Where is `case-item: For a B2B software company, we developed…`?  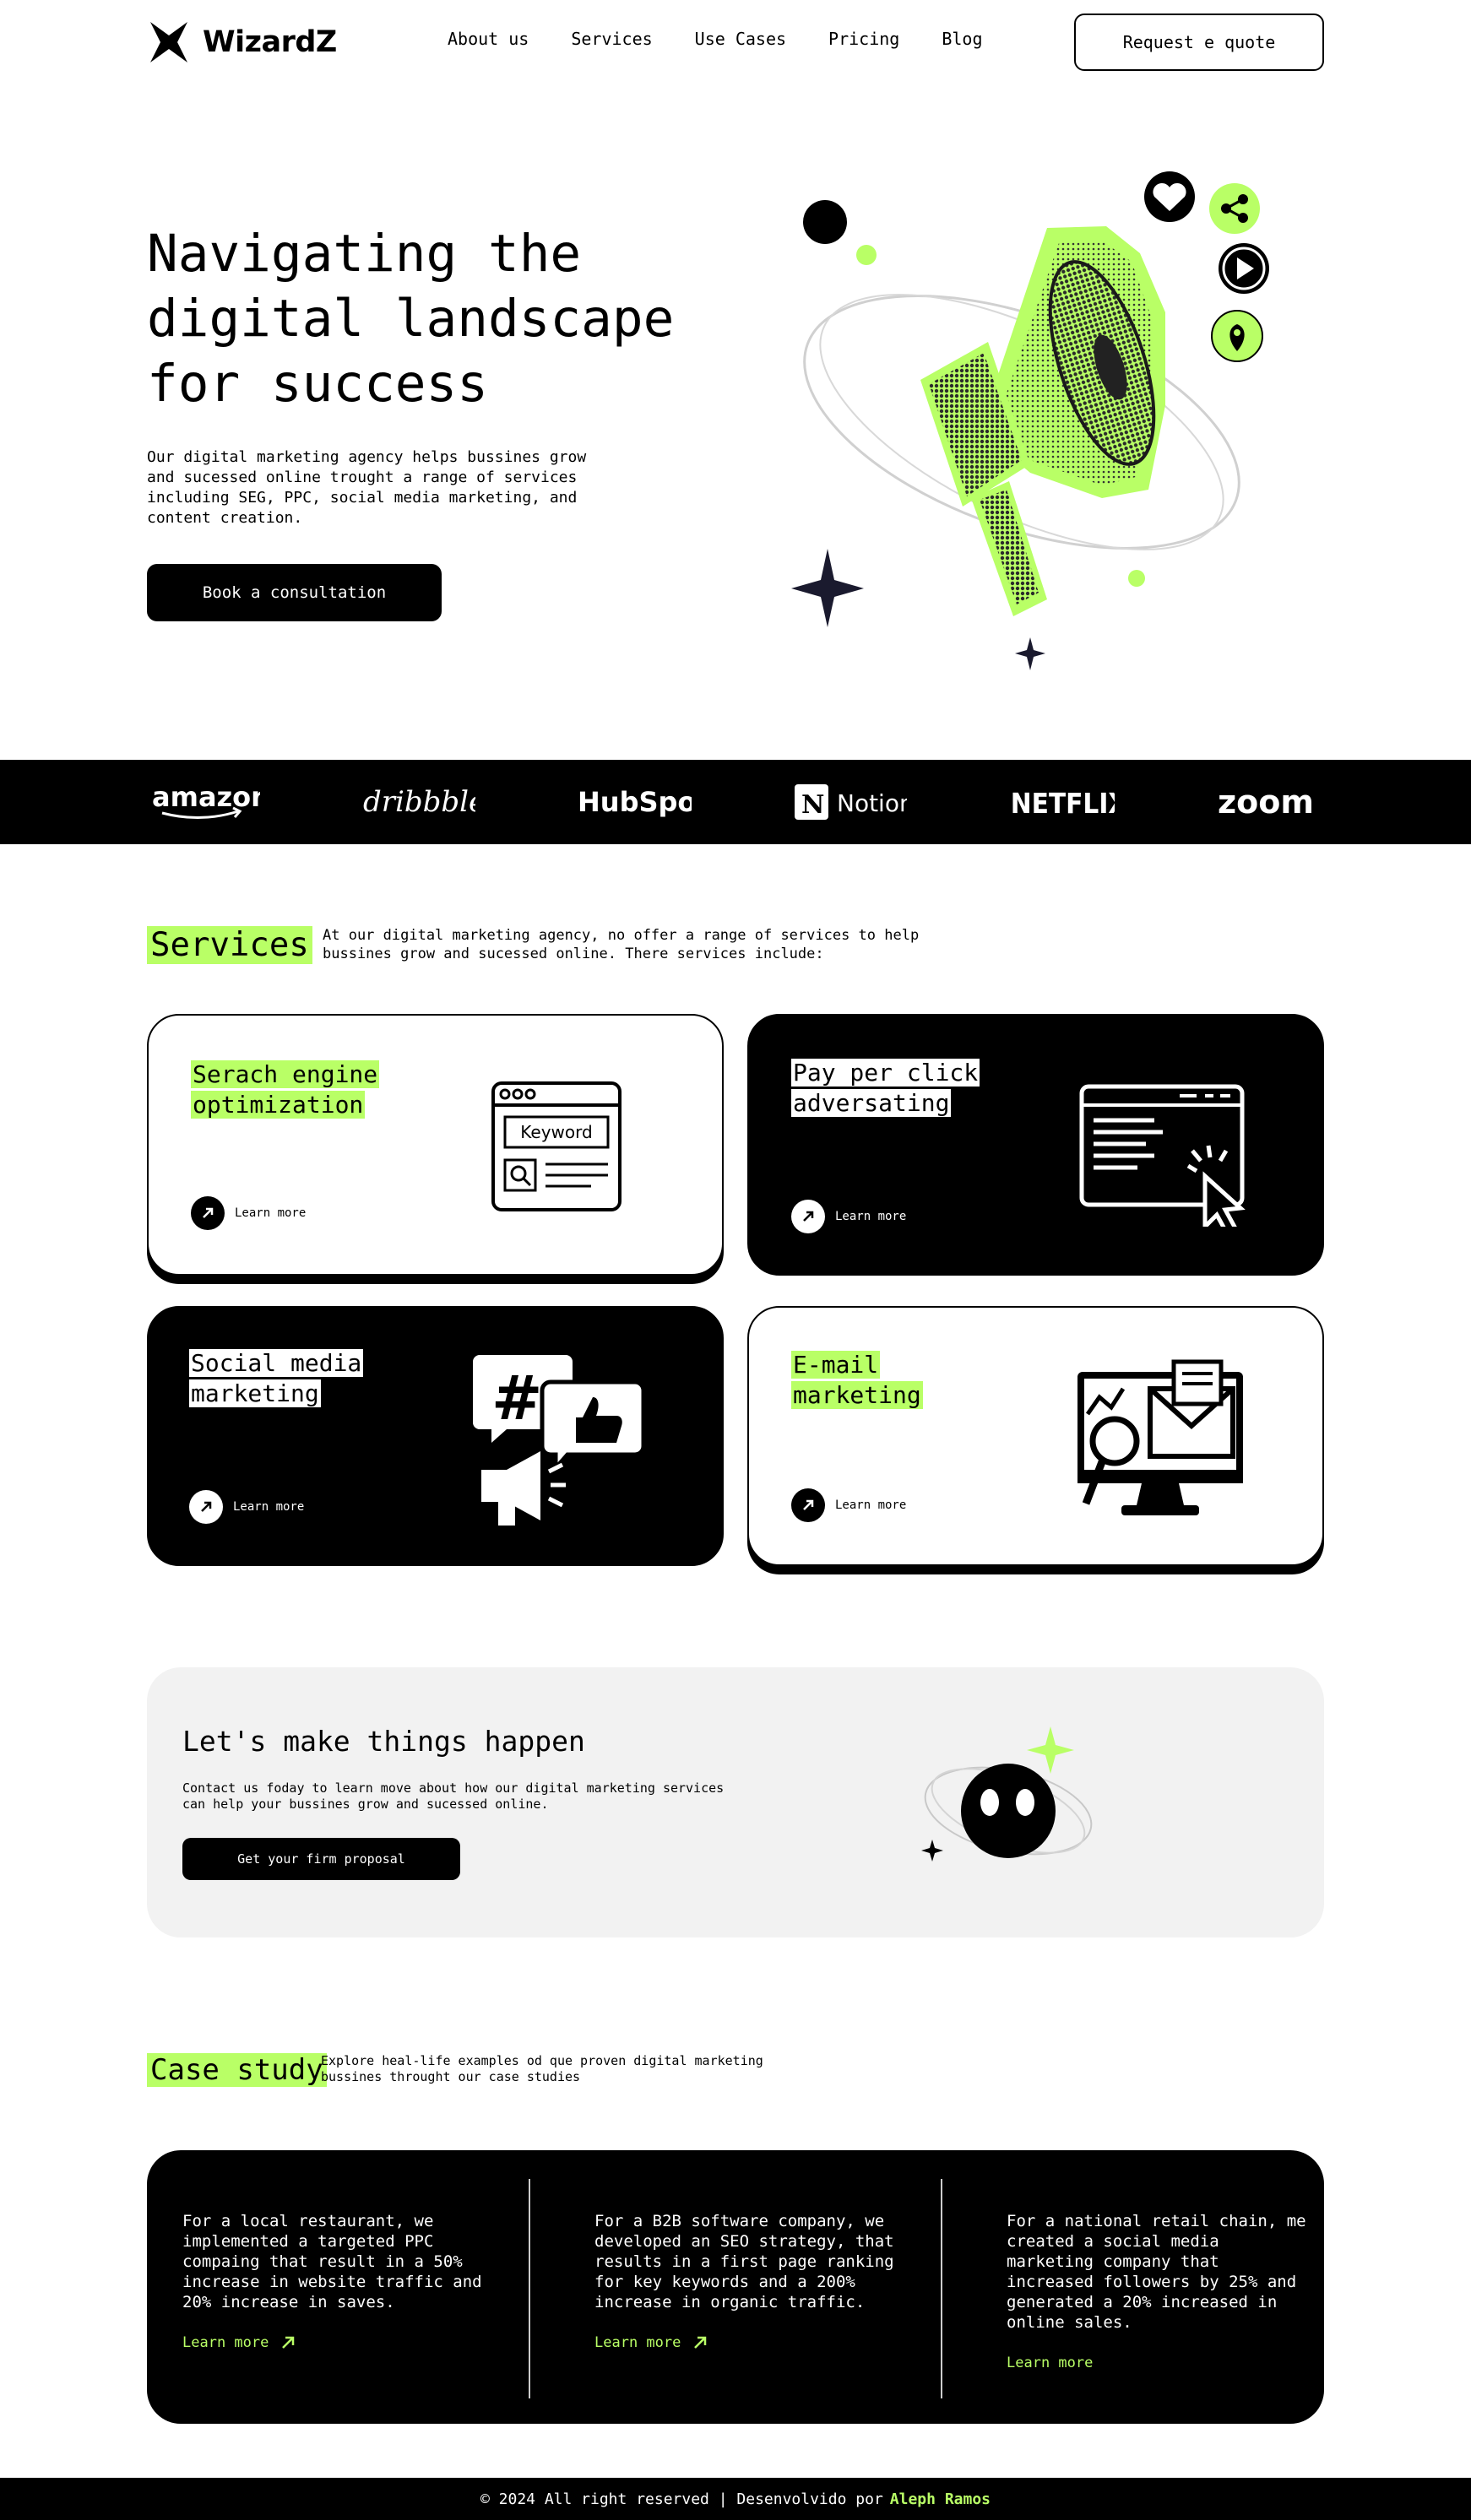 case-item: For a B2B software company, we developed… is located at coordinates (746, 2282).